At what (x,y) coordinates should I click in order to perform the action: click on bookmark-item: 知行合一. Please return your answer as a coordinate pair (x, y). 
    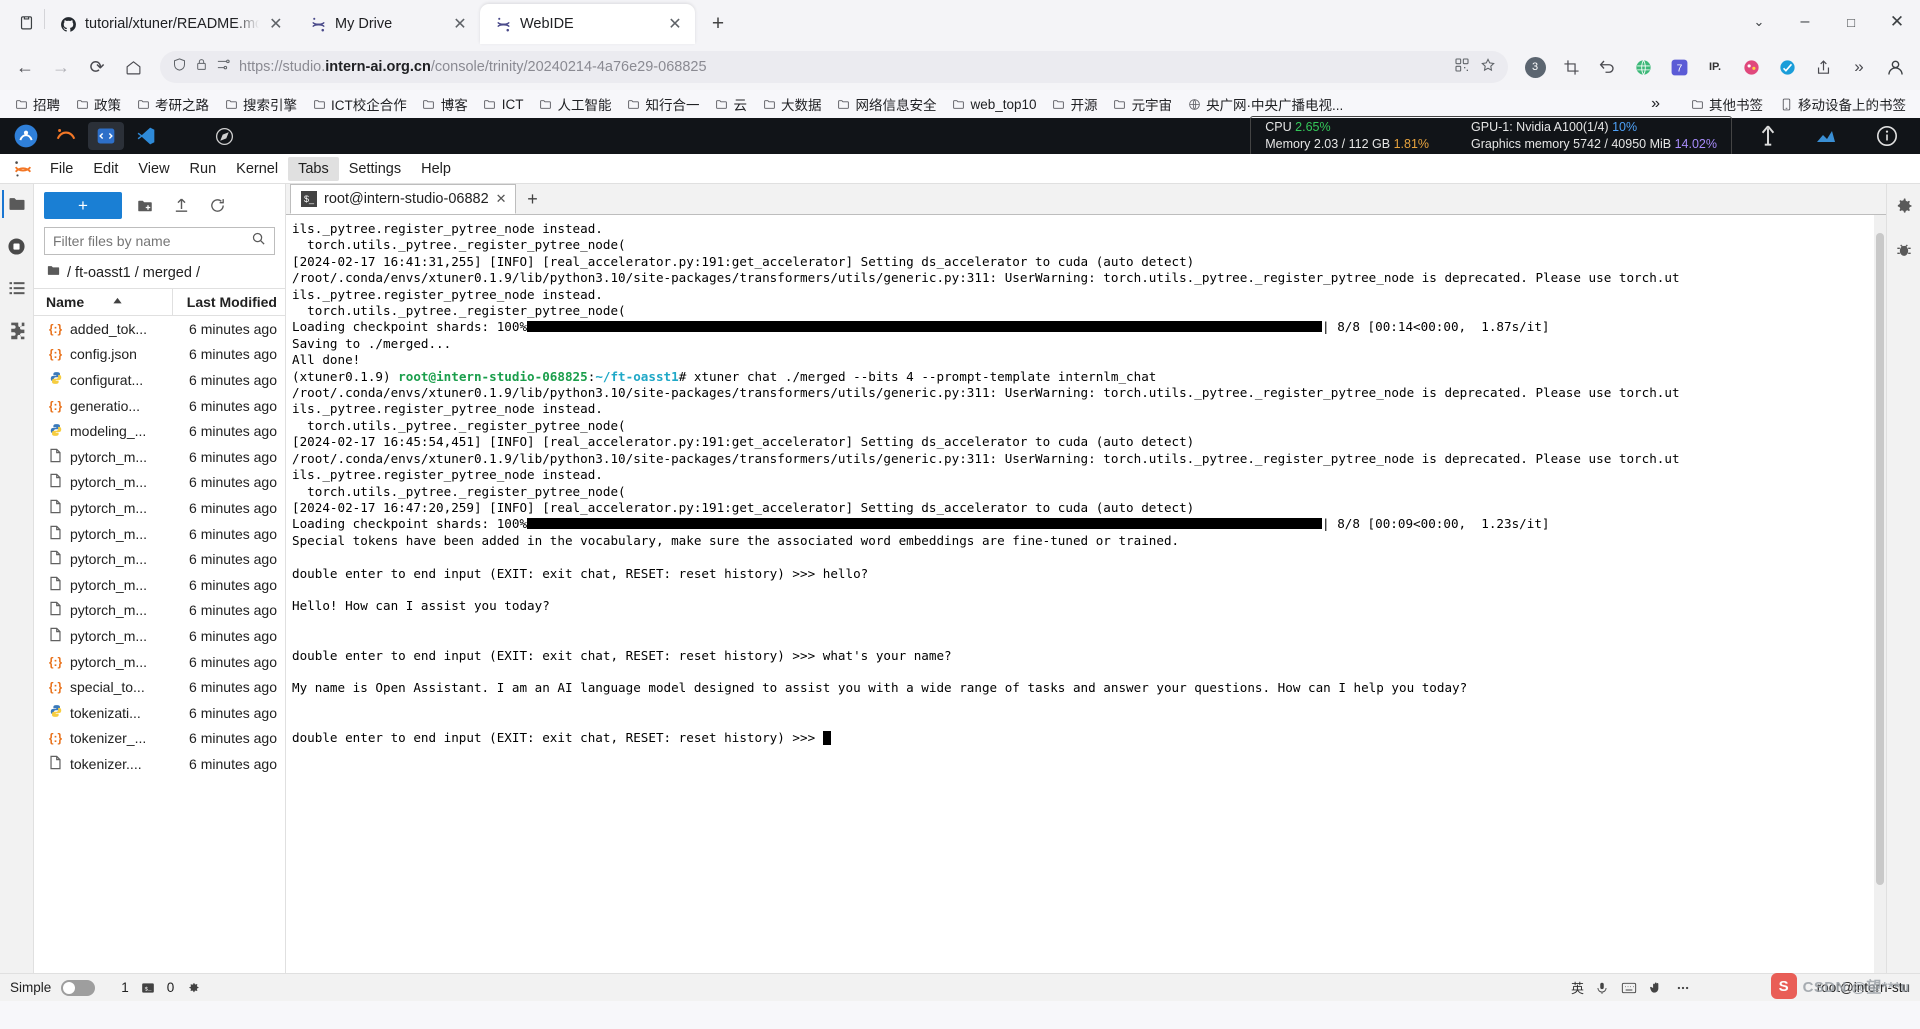
    Looking at the image, I should click on (663, 104).